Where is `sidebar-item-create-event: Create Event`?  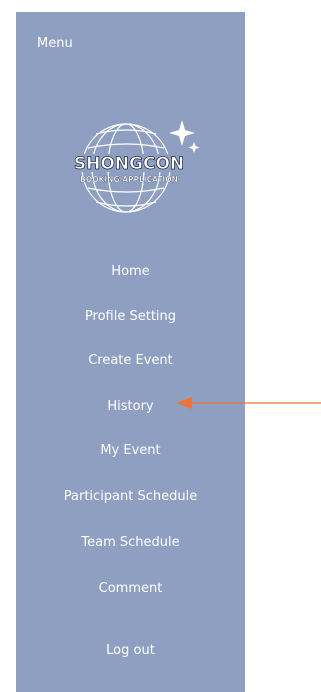
sidebar-item-create-event: Create Event is located at coordinates (130, 361).